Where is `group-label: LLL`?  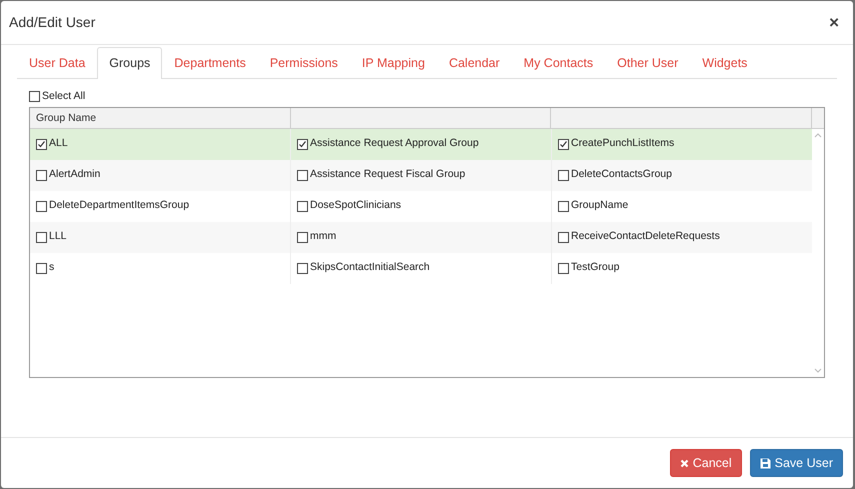 group-label: LLL is located at coordinates (58, 236).